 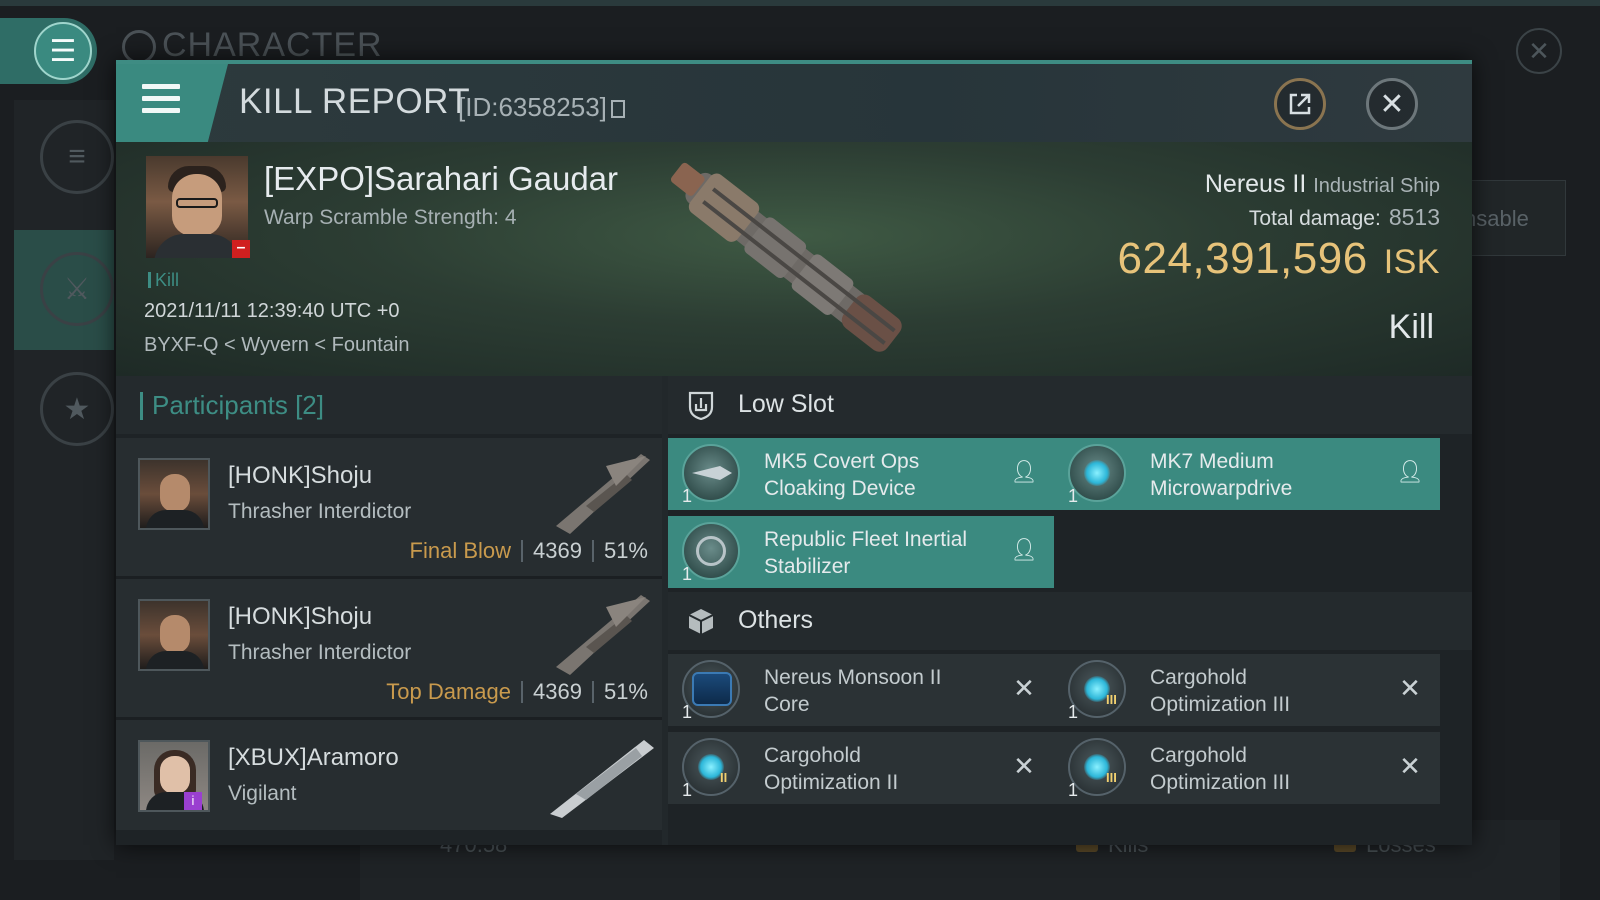 I want to click on victim-ship-image, so click(x=791, y=260).